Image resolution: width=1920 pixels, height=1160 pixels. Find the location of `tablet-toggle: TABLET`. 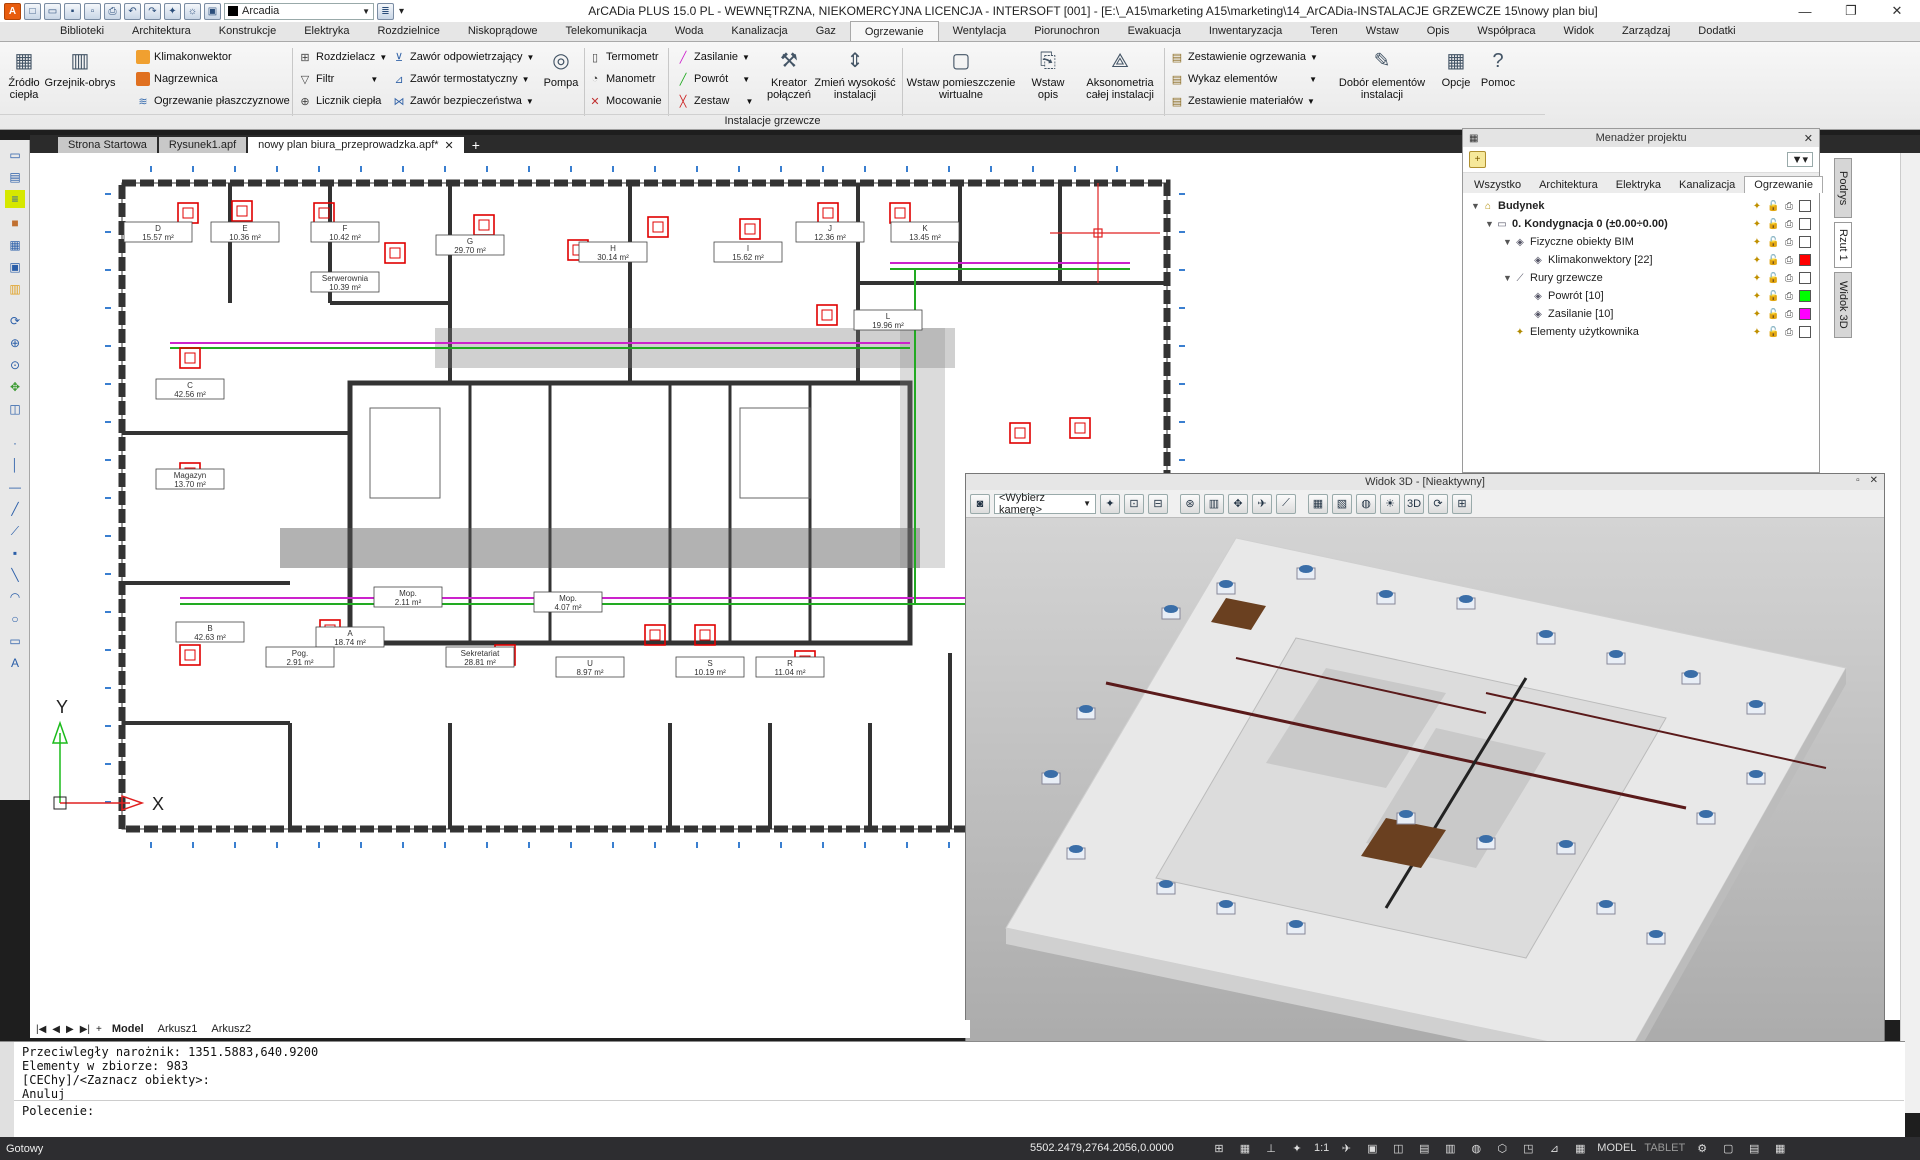

tablet-toggle: TABLET is located at coordinates (1664, 1148).